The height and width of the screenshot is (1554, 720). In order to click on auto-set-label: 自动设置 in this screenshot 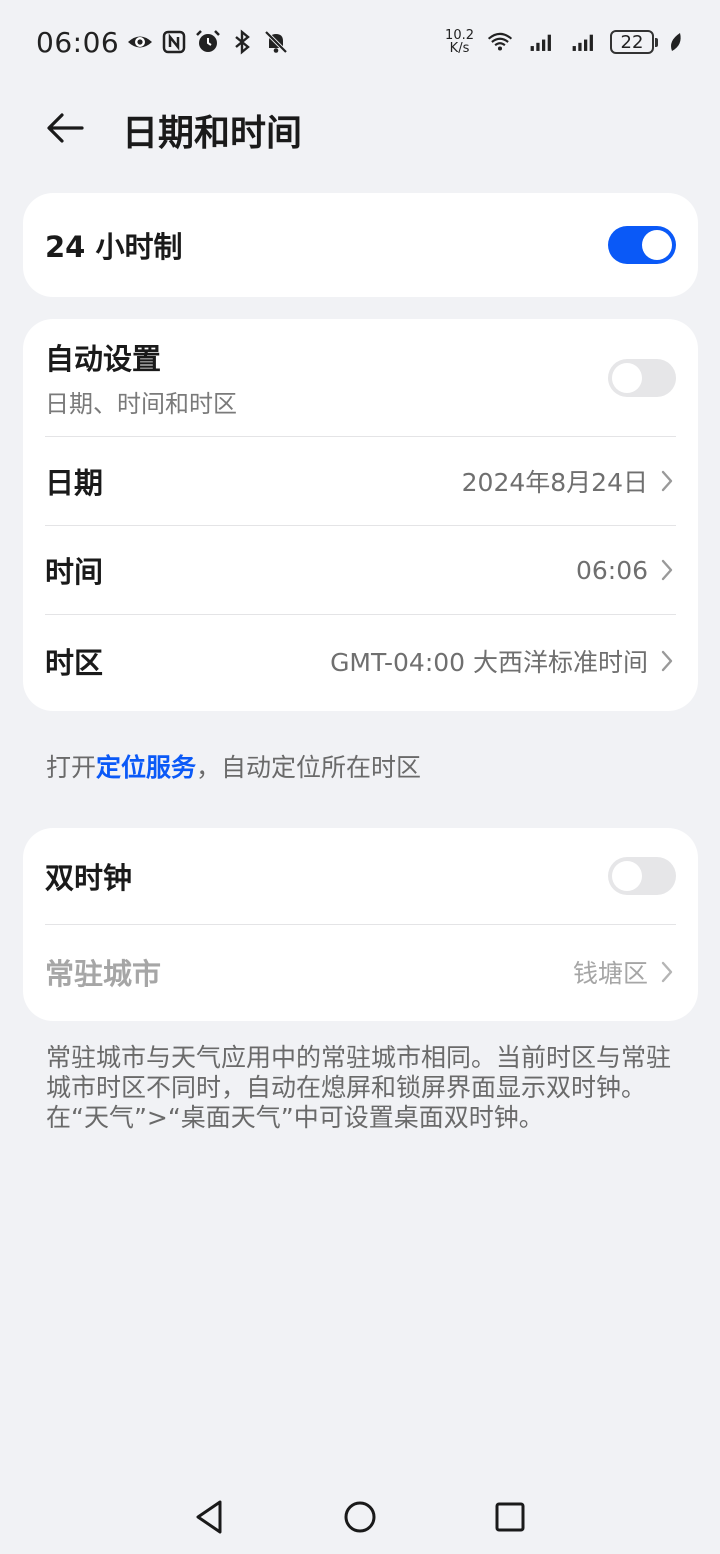, I will do `click(103, 359)`.